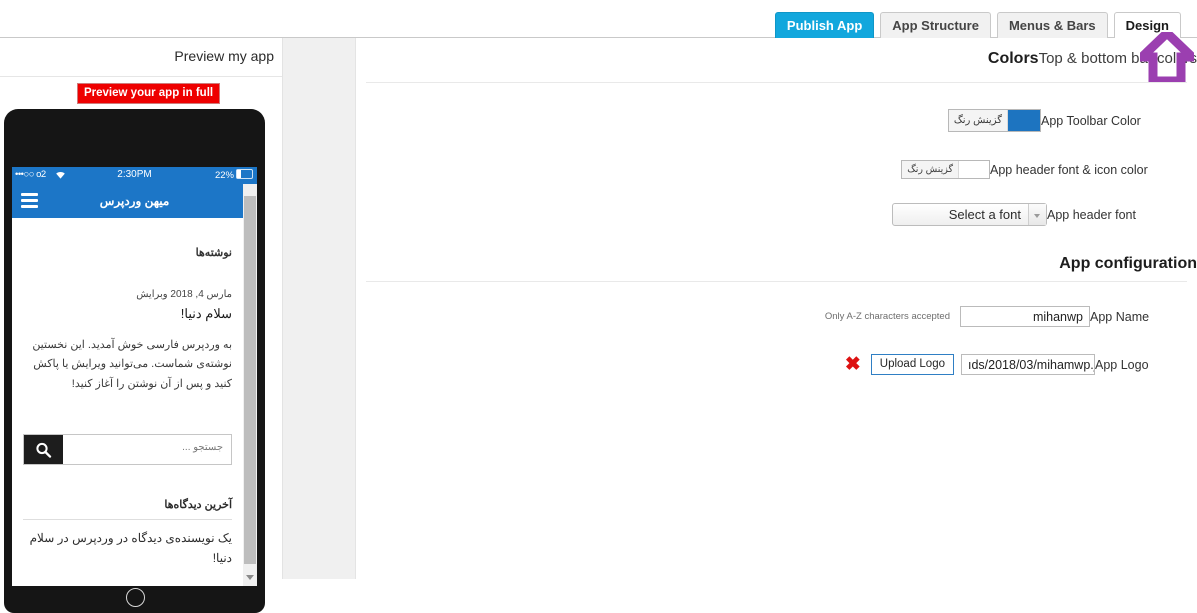 This screenshot has width=1197, height=613. I want to click on header-font-select-value: Select a font, so click(960, 214).